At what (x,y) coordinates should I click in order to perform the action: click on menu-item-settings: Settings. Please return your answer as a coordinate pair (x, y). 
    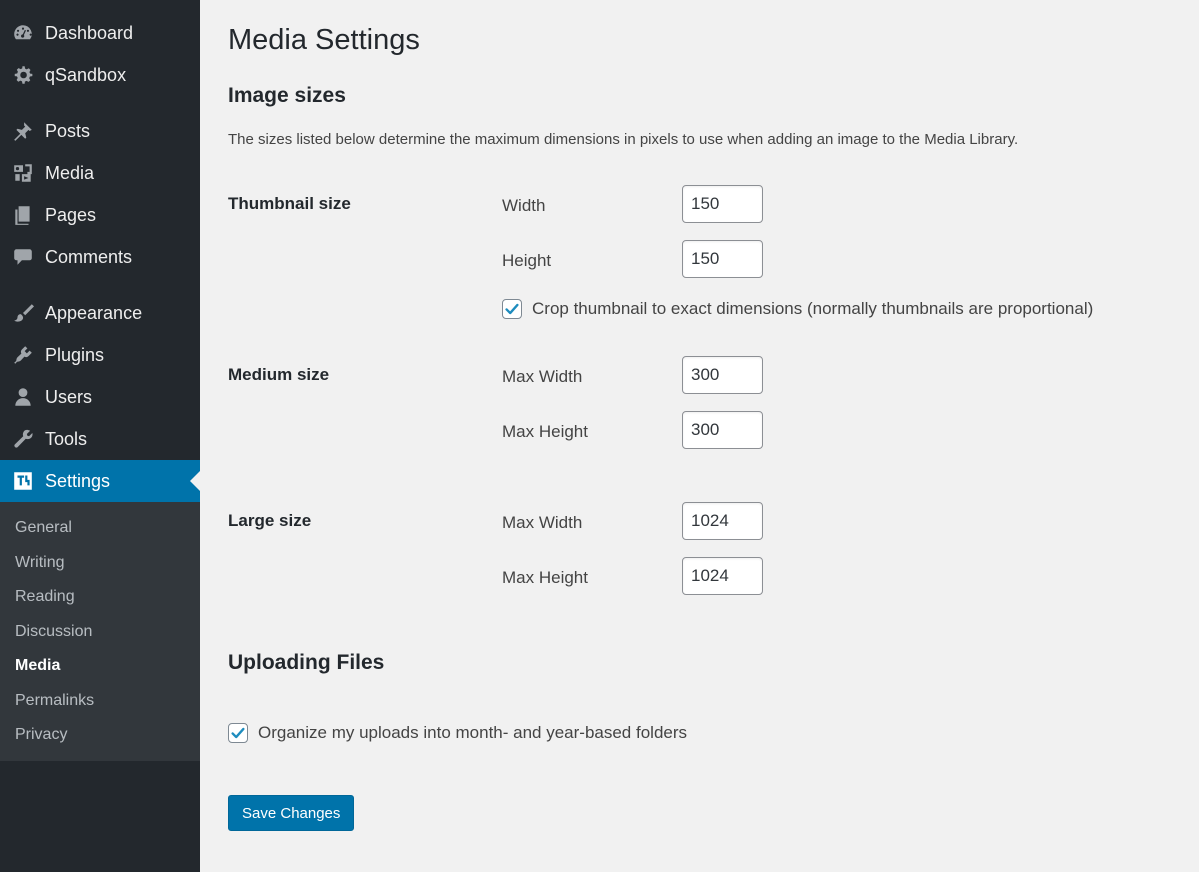
    Looking at the image, I should click on (100, 481).